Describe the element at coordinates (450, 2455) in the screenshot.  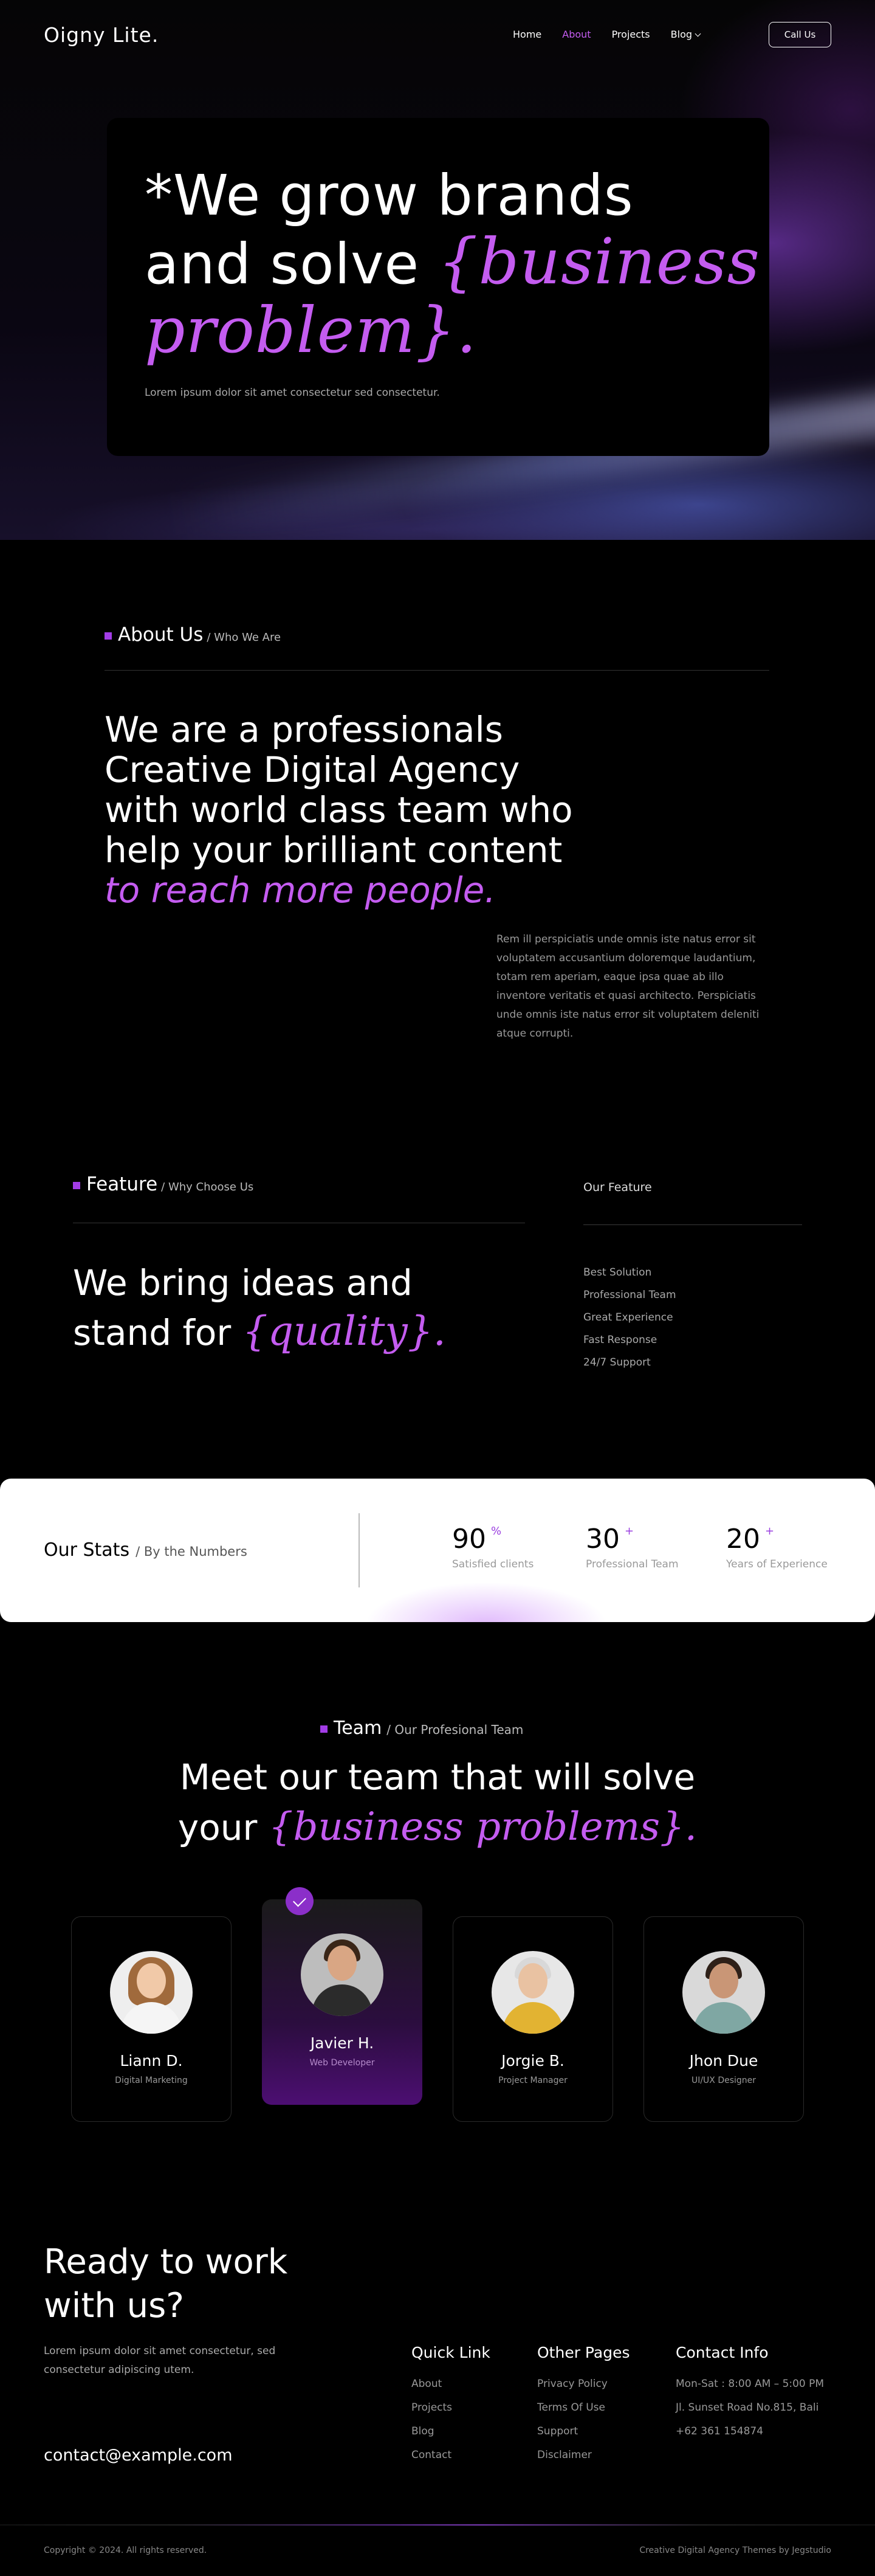
I see `footer-link-contact: Contact` at that location.